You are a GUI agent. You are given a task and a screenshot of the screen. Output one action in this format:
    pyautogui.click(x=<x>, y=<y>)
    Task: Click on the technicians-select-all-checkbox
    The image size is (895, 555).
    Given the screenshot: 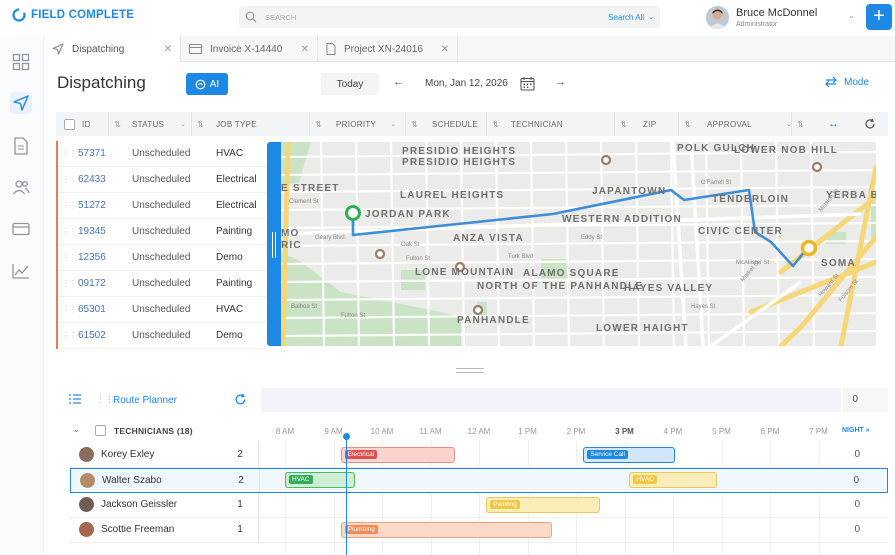 What is the action you would take?
    pyautogui.click(x=100, y=432)
    